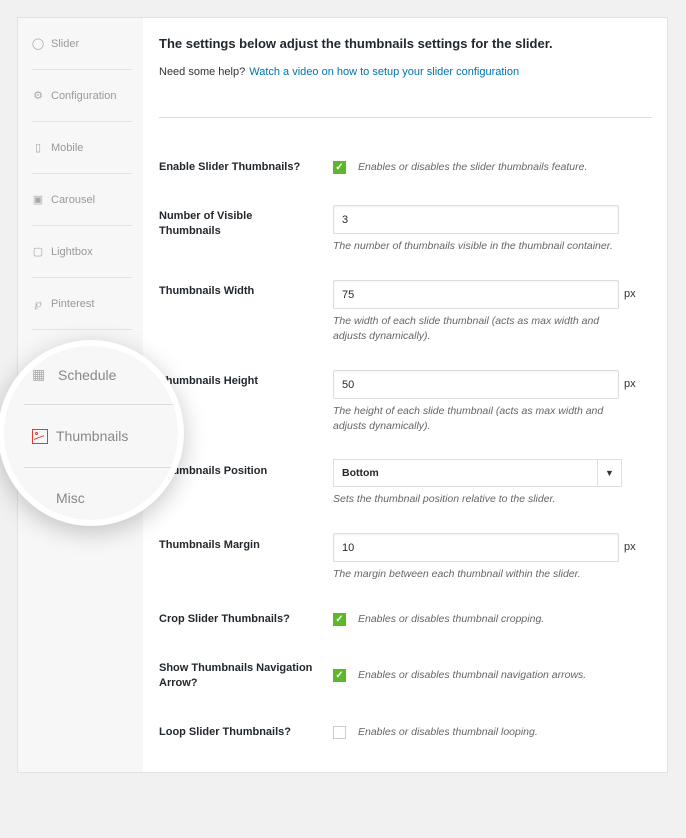  What do you see at coordinates (213, 471) in the screenshot?
I see `thumbnails-position-label: Thumbnails Position` at bounding box center [213, 471].